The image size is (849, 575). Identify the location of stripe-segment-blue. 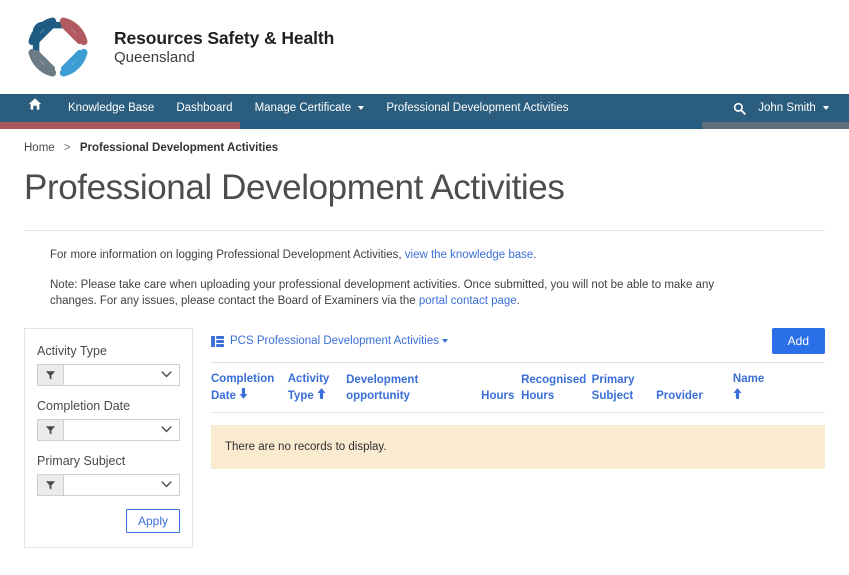
(471, 125).